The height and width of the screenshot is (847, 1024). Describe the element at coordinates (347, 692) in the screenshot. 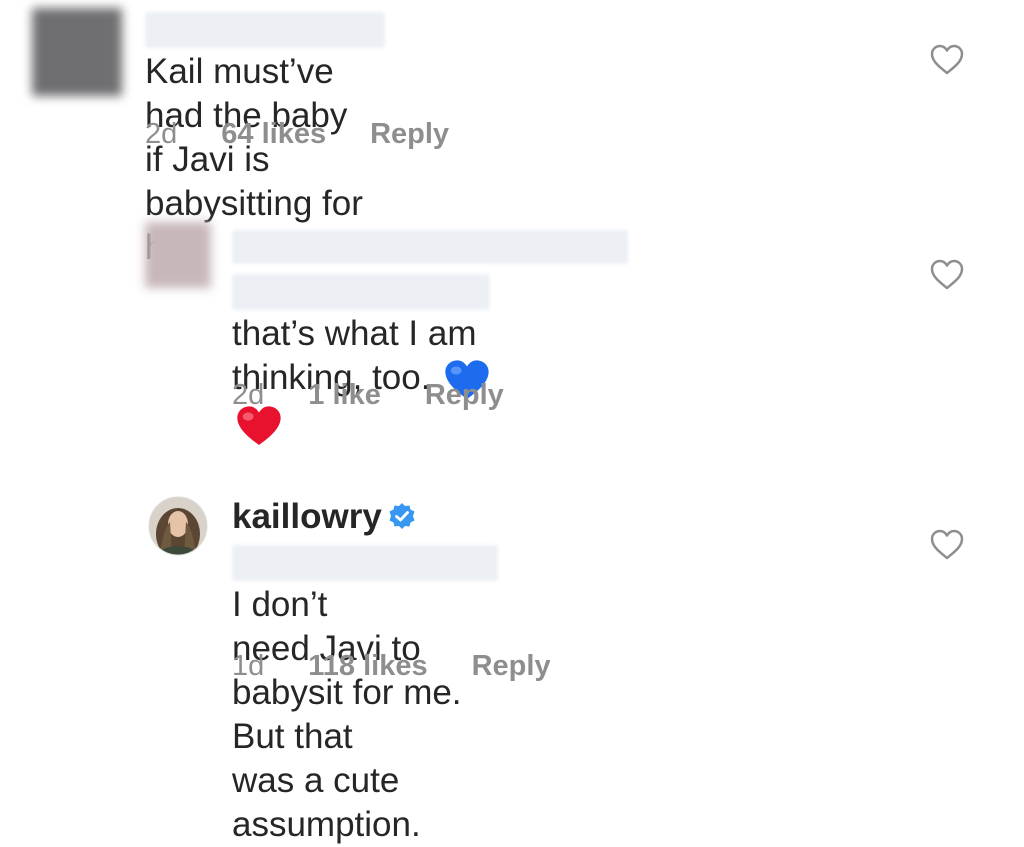

I see `comment-text-line: need Javi to babysit for me. But that` at that location.